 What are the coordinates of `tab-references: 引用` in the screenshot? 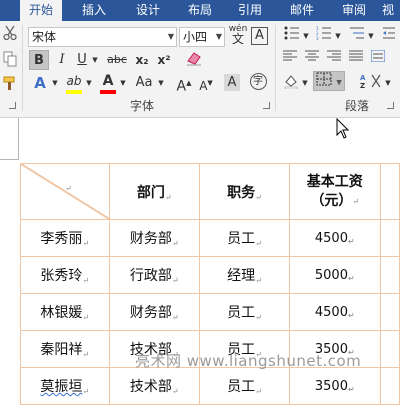 It's located at (250, 10).